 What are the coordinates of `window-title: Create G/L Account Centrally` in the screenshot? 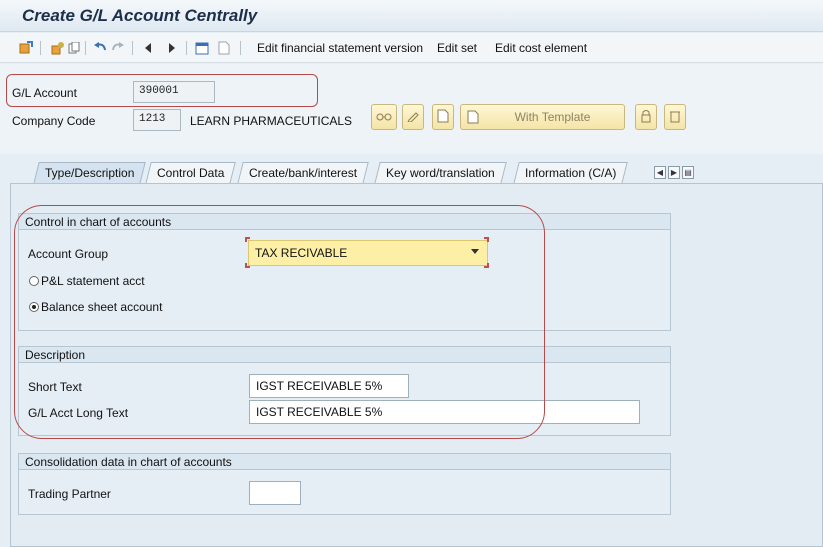 It's located at (140, 15).